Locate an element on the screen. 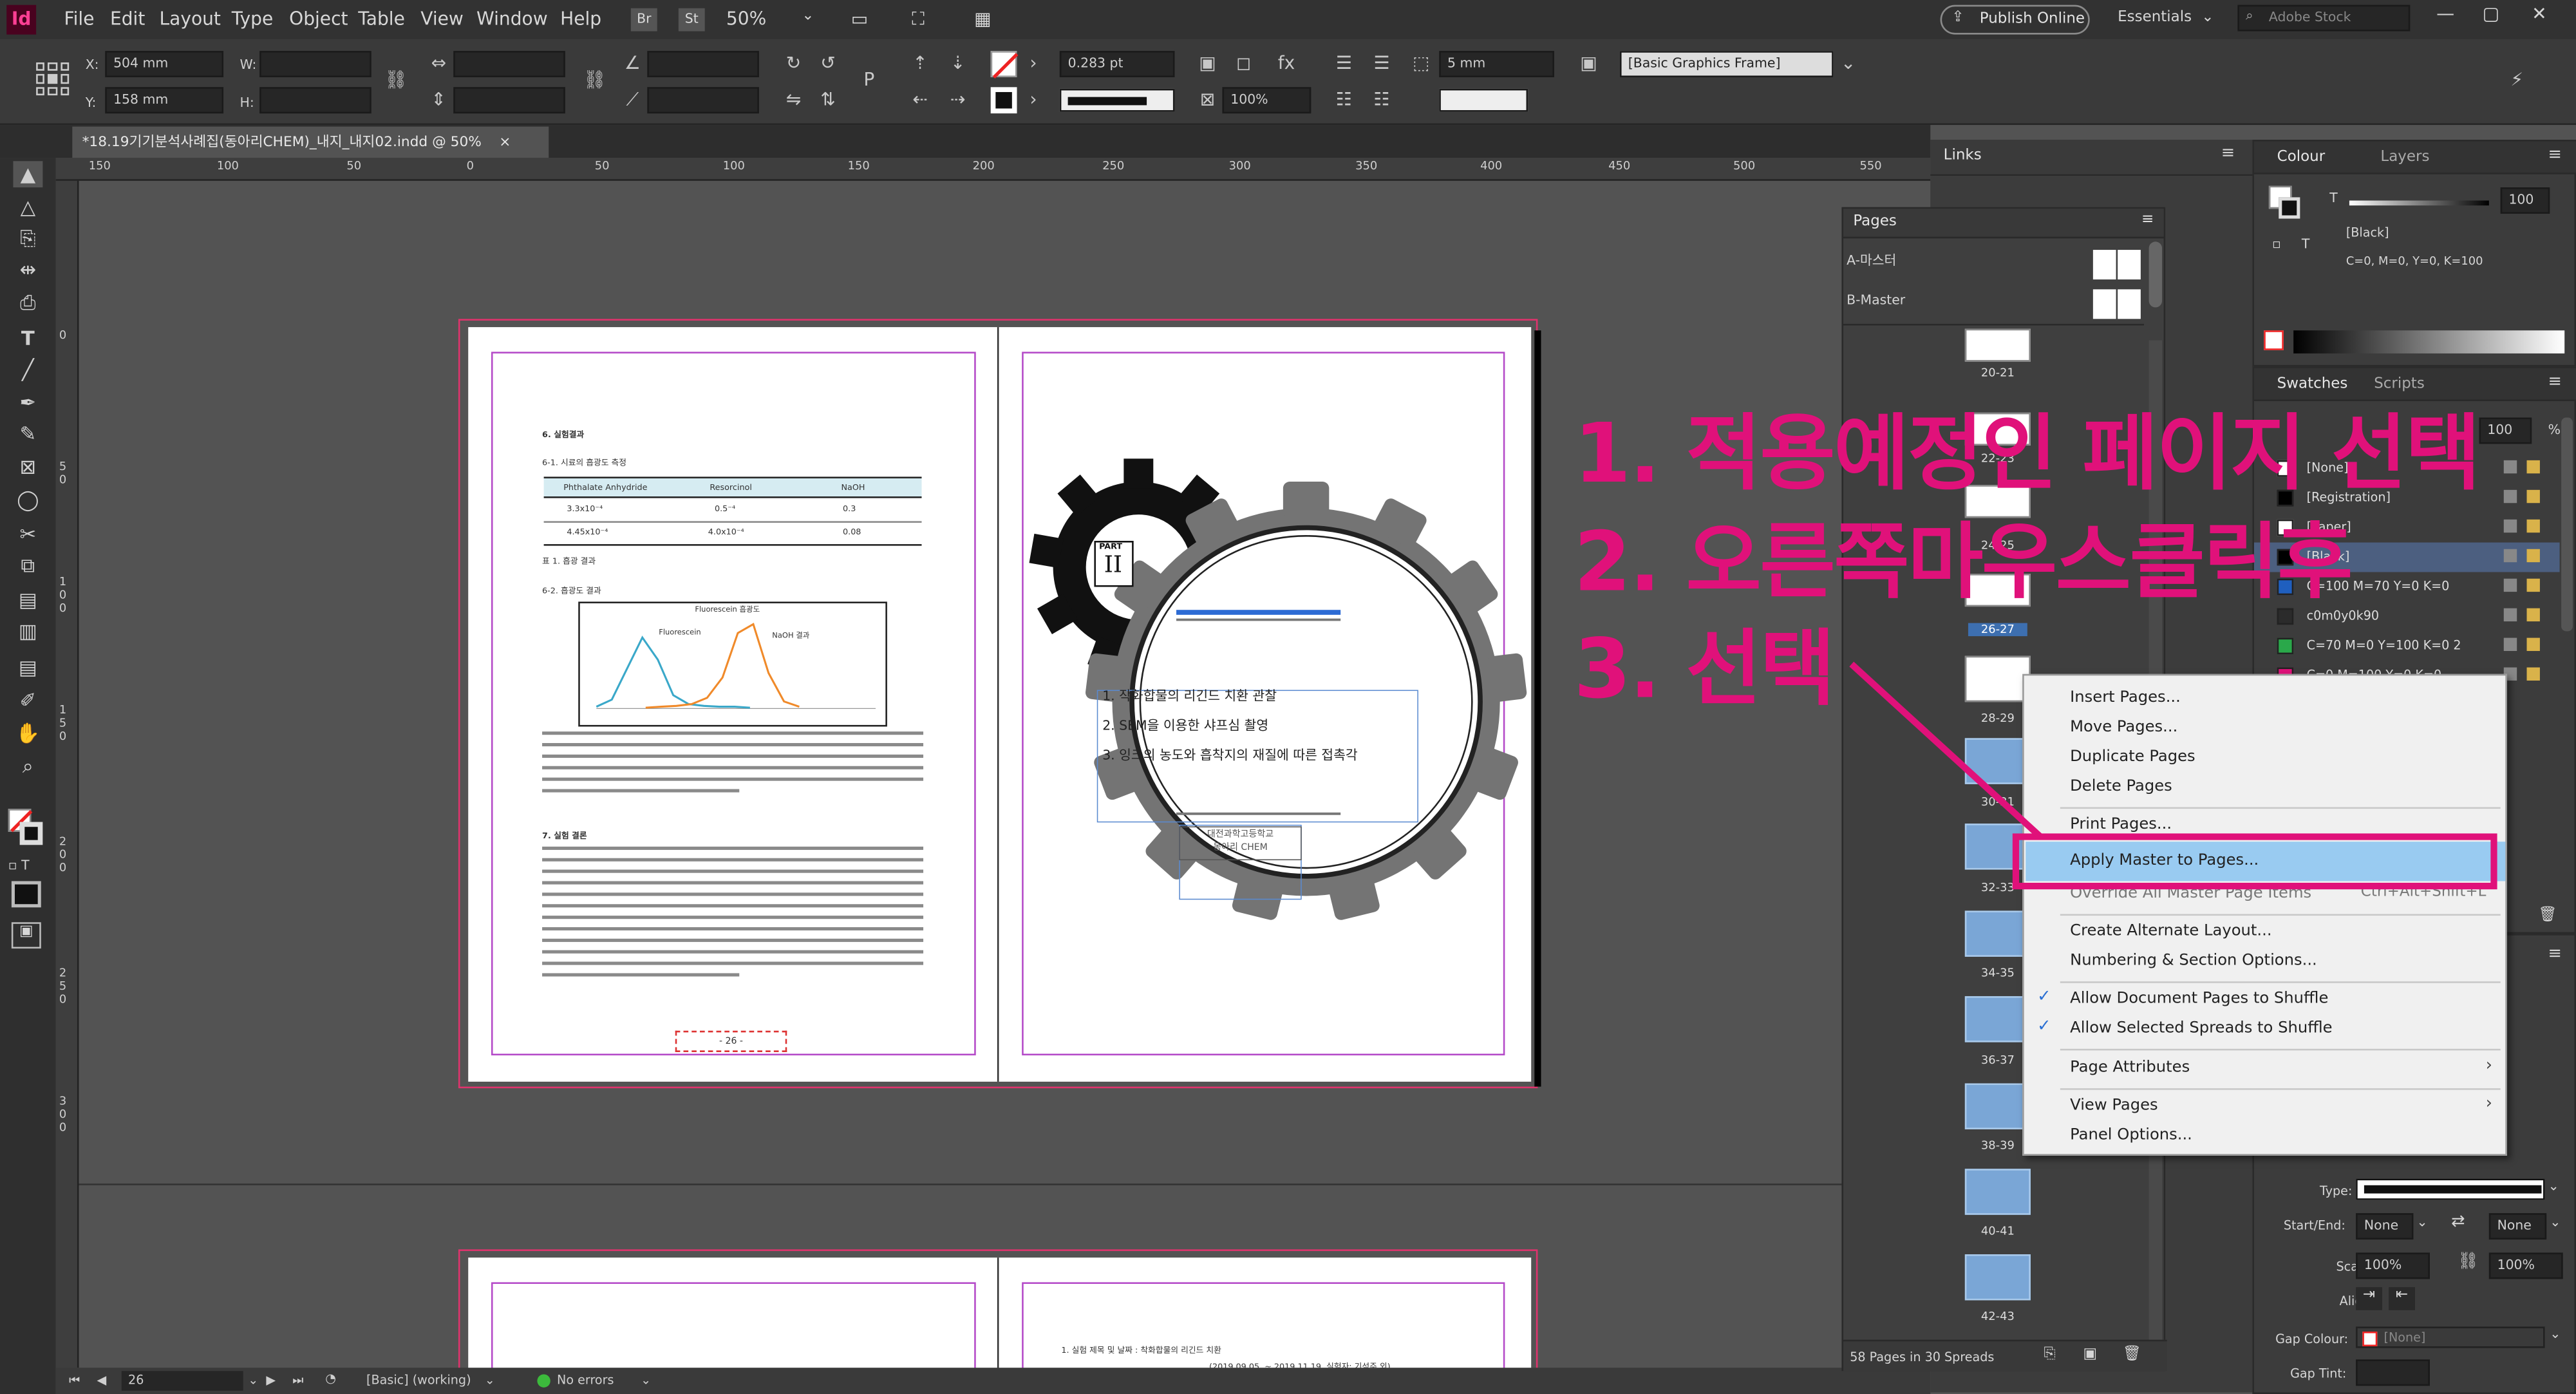 Image resolution: width=2576 pixels, height=1394 pixels. start-scale-field: 100% is located at coordinates (2393, 1265).